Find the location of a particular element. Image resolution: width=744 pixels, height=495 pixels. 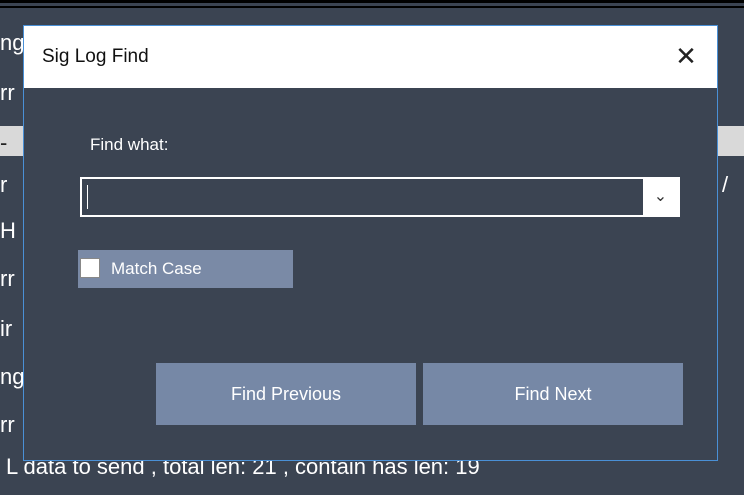

find-previous-button: Find Previous is located at coordinates (286, 394).